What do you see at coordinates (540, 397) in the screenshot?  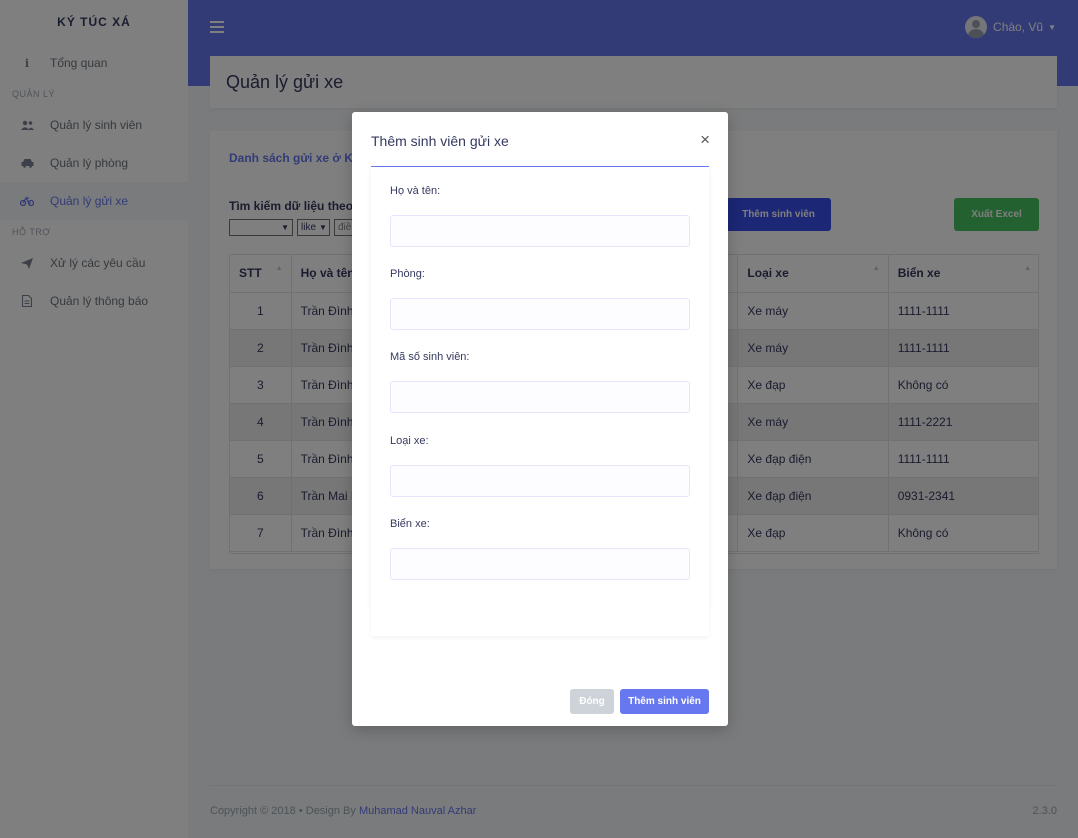 I see `student-id-field` at bounding box center [540, 397].